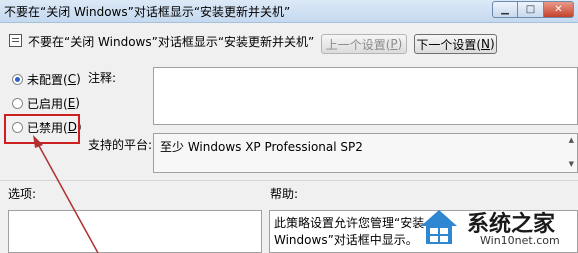 The height and width of the screenshot is (253, 578). What do you see at coordinates (17, 103) in the screenshot?
I see `radio-empty-icon` at bounding box center [17, 103].